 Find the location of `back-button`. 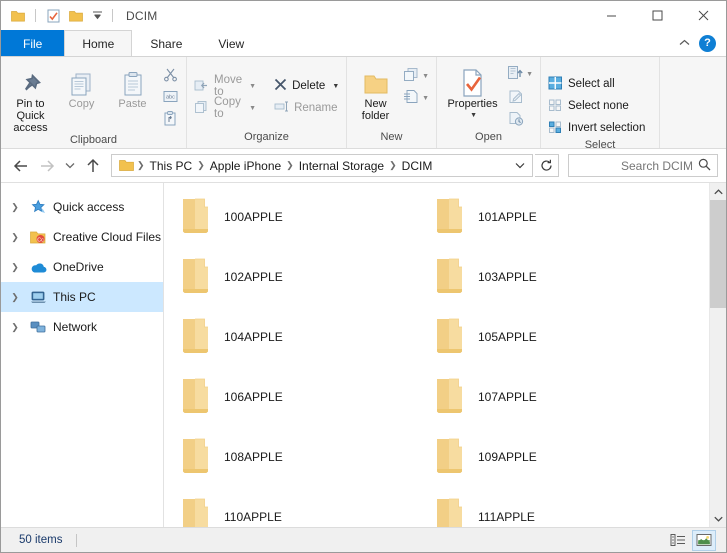

back-button is located at coordinates (21, 166).